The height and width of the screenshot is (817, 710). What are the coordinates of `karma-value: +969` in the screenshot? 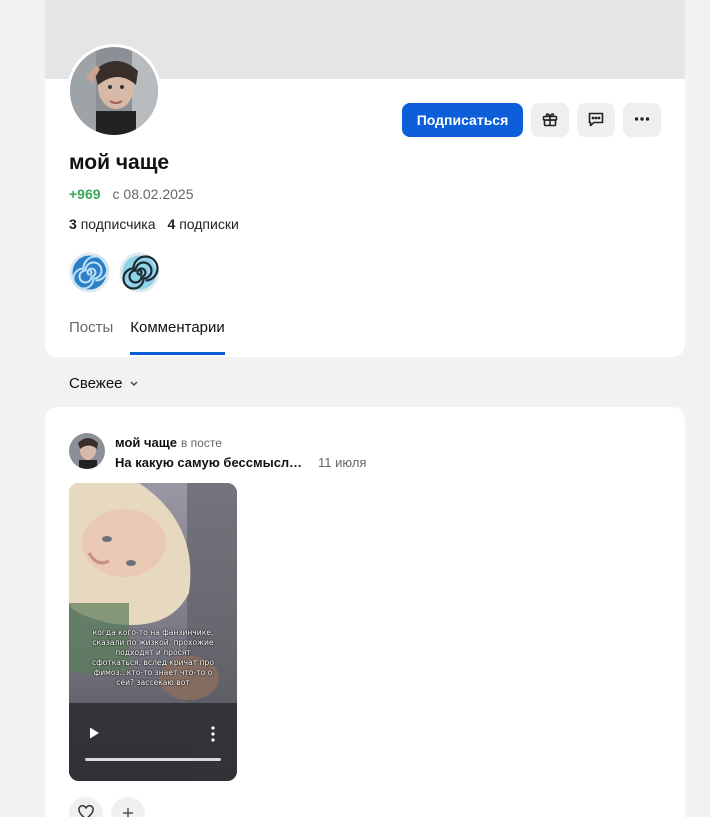 It's located at (85, 194).